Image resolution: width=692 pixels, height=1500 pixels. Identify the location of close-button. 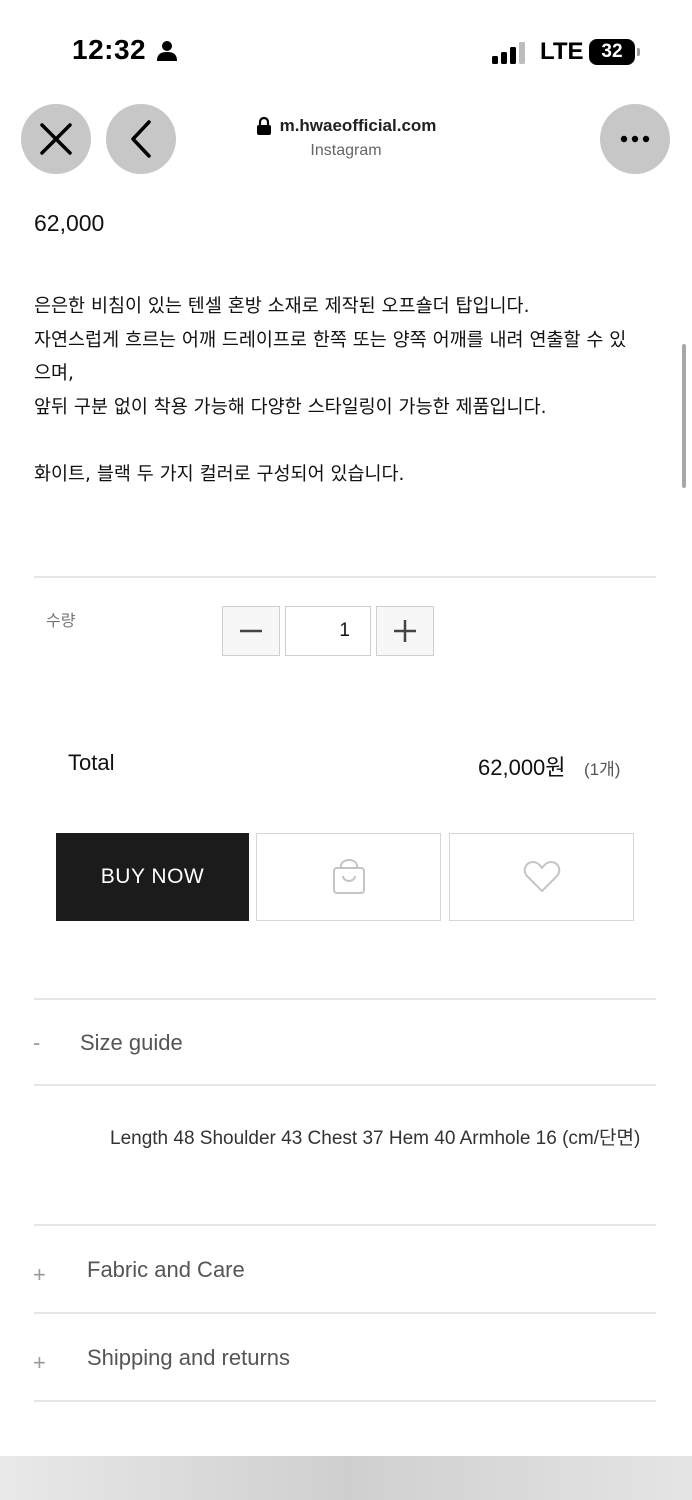
(56, 139).